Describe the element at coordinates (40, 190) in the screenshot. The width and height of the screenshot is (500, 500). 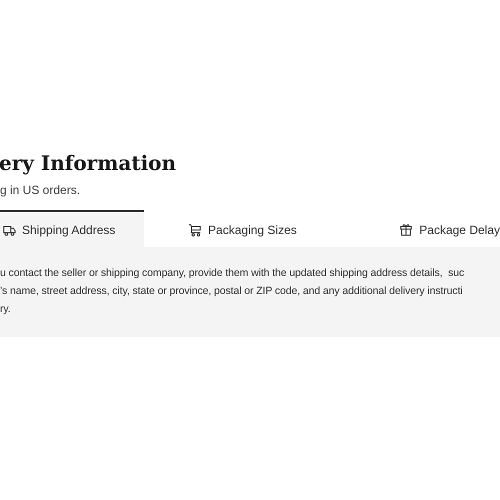
I see `page-subtitle: g in US orders.` at that location.